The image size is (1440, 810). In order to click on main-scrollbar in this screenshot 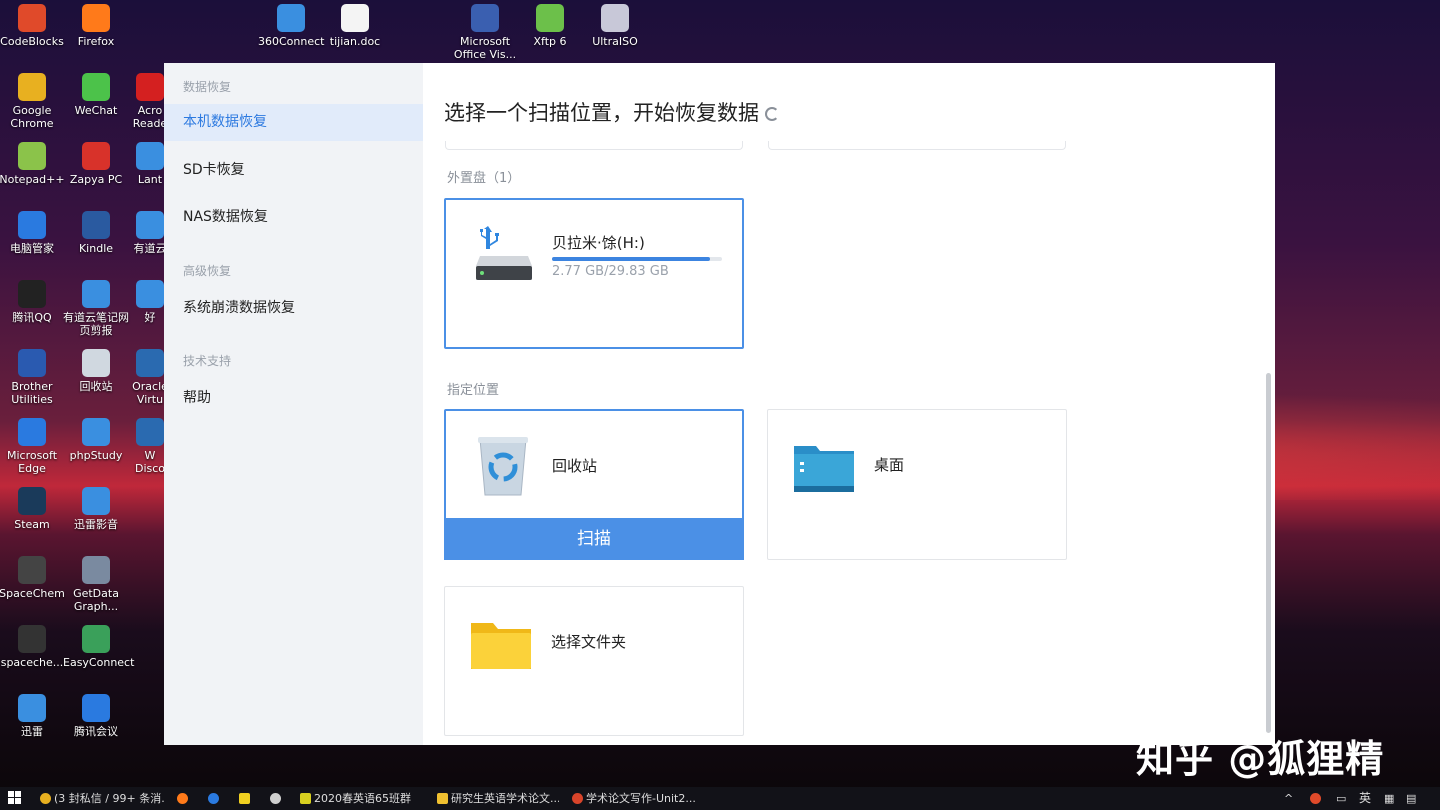, I will do `click(1268, 553)`.